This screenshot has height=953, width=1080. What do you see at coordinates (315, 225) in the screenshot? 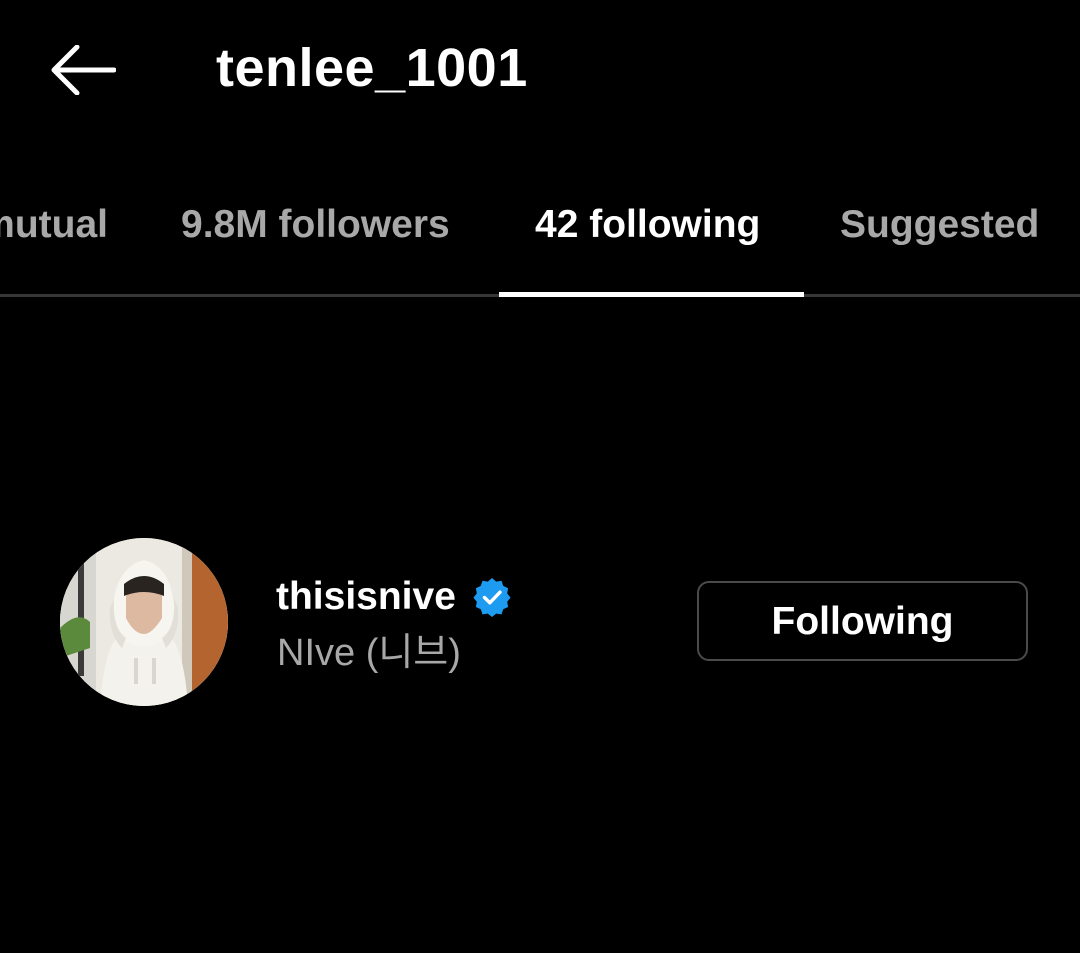
I see `tab-followers: 9.8M followers` at bounding box center [315, 225].